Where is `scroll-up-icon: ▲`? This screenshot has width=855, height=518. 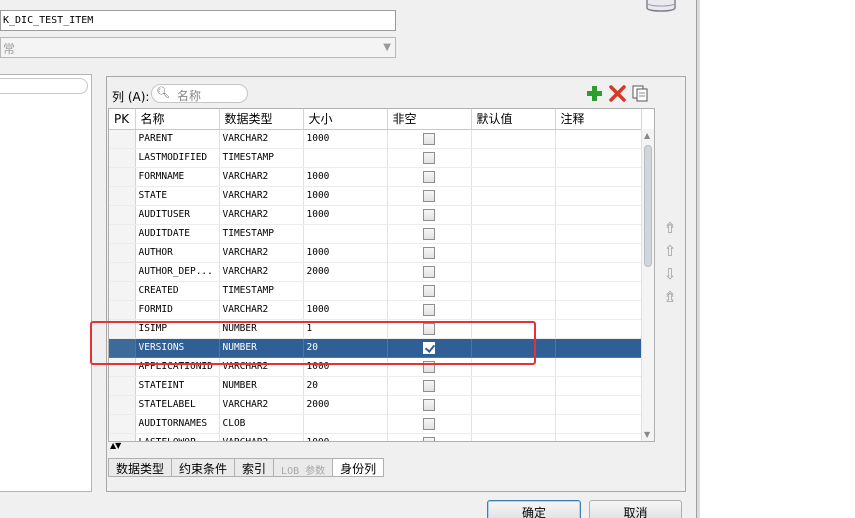 scroll-up-icon: ▲ is located at coordinates (647, 135).